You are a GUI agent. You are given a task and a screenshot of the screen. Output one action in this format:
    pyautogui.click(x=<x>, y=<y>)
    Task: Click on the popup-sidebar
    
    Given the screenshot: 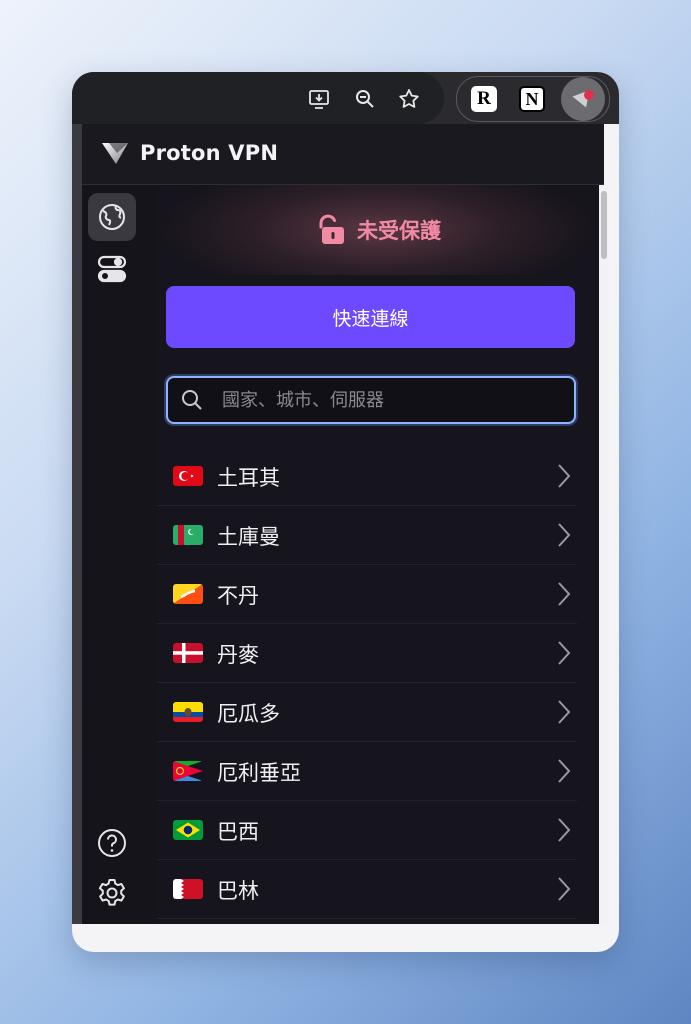 What is the action you would take?
    pyautogui.click(x=119, y=554)
    